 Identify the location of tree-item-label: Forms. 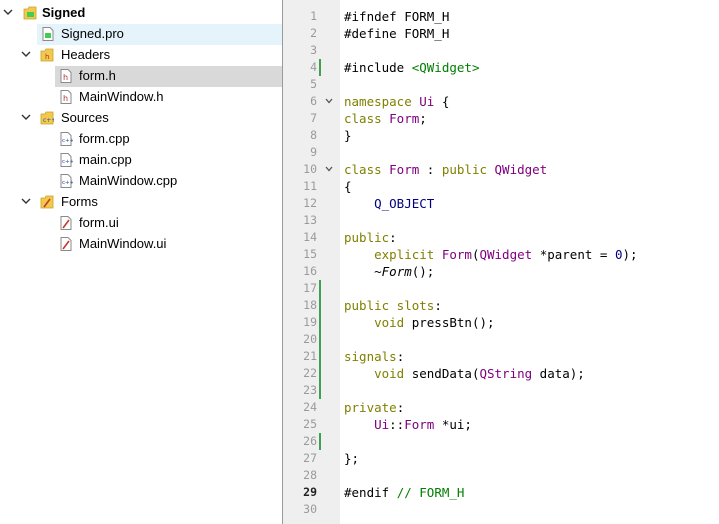
(79, 201).